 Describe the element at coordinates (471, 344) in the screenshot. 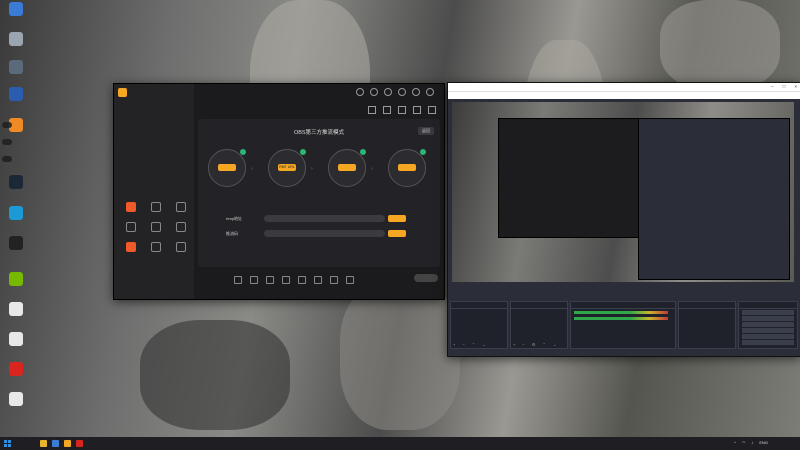

I see `dock-toolbar: + − ⌃ ⌄` at that location.